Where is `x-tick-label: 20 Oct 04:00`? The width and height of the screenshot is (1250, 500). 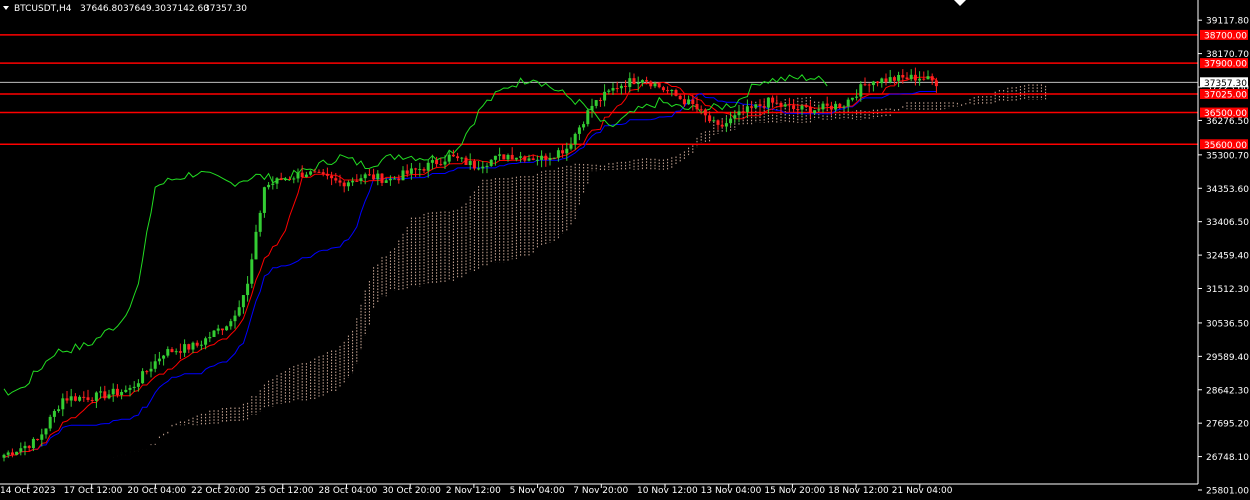 x-tick-label: 20 Oct 04:00 is located at coordinates (156, 491).